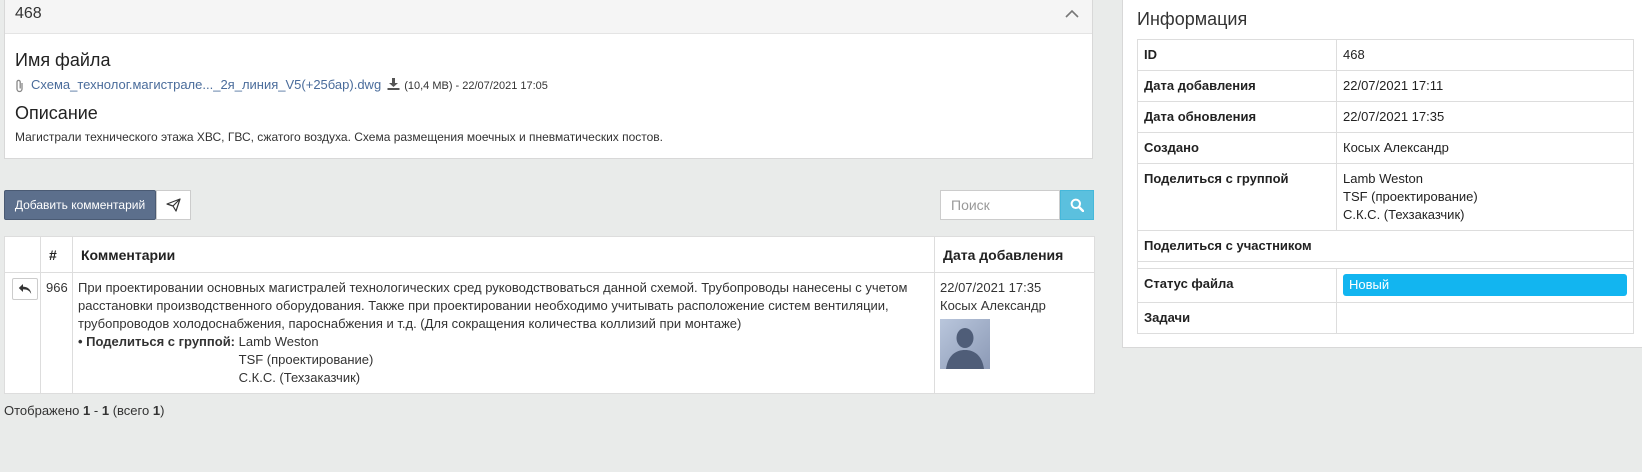 Image resolution: width=1642 pixels, height=472 pixels. What do you see at coordinates (63, 60) in the screenshot?
I see `filename-heading: Имя файла` at bounding box center [63, 60].